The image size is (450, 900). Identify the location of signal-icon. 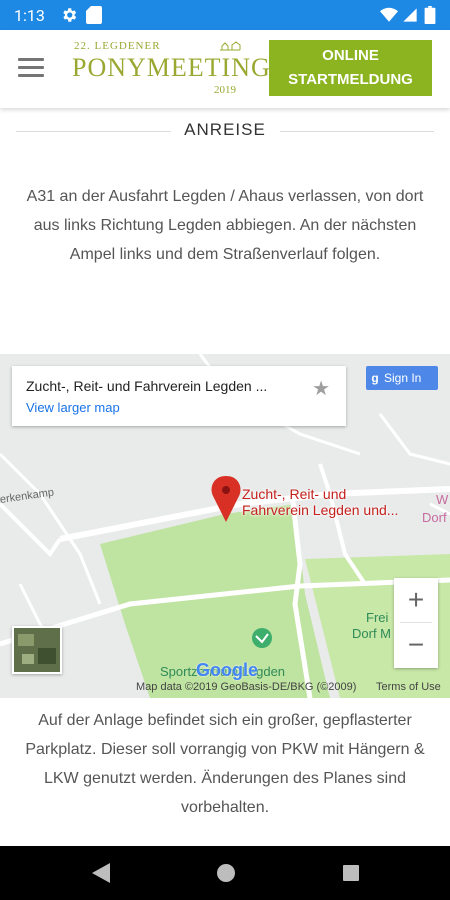
(410, 15).